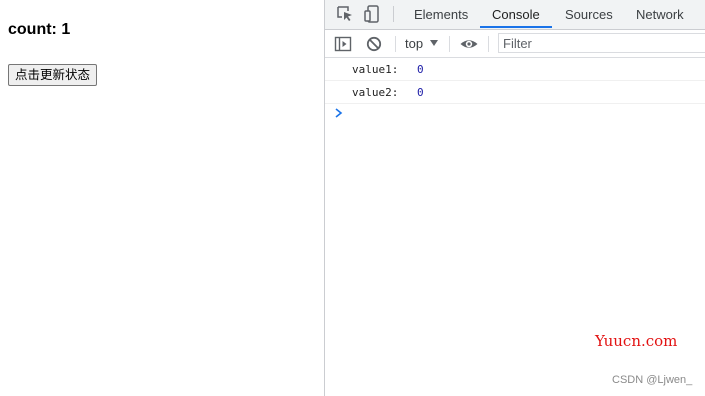 The image size is (705, 396). Describe the element at coordinates (414, 43) in the screenshot. I see `context-selector: top` at that location.